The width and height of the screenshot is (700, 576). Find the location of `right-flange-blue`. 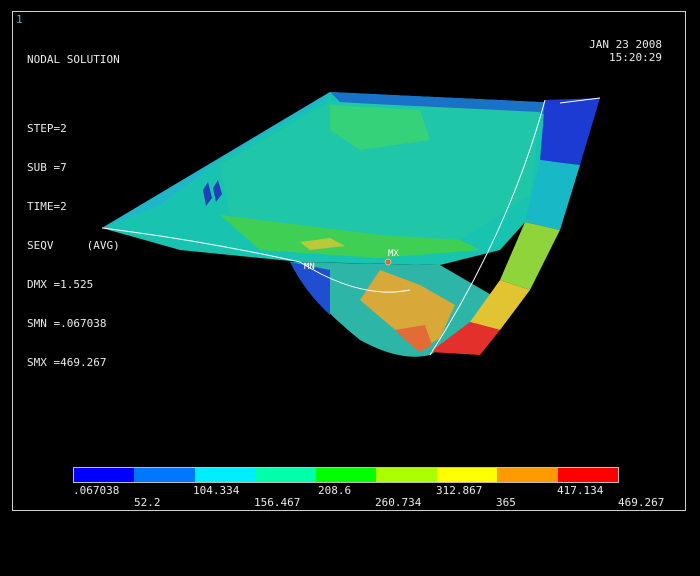

right-flange-blue is located at coordinates (570, 131).